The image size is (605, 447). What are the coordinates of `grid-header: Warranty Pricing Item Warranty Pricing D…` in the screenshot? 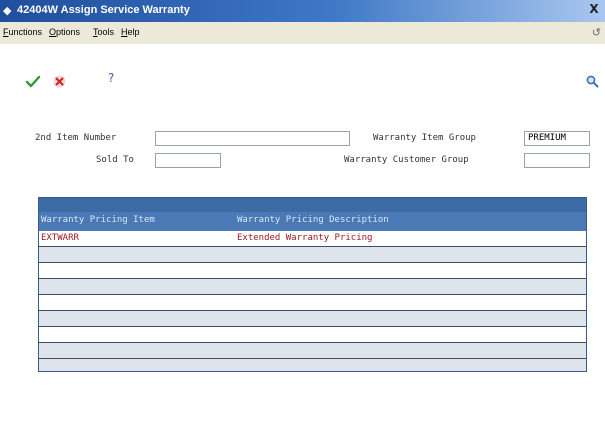 It's located at (312, 221).